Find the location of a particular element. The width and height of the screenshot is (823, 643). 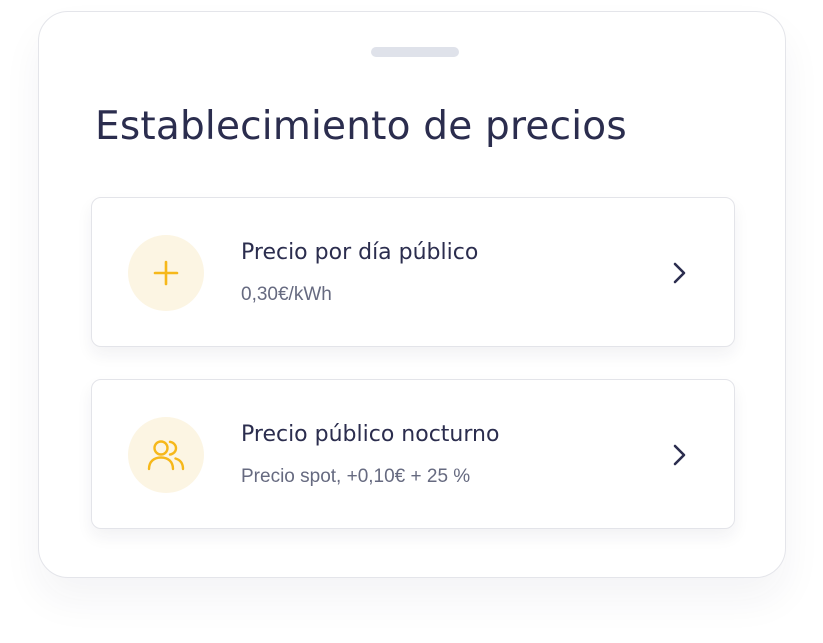

plus-icon is located at coordinates (166, 273).